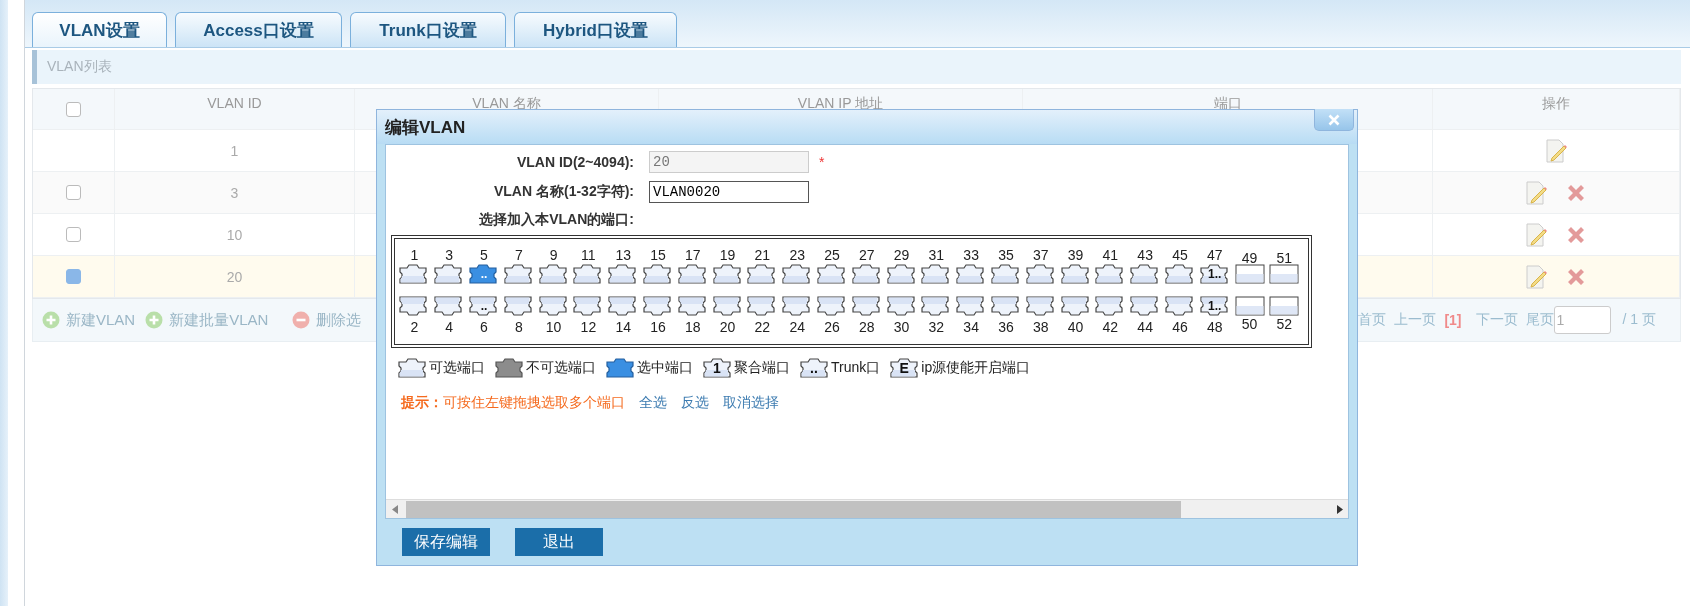  Describe the element at coordinates (518, 327) in the screenshot. I see `port-number: 8` at that location.